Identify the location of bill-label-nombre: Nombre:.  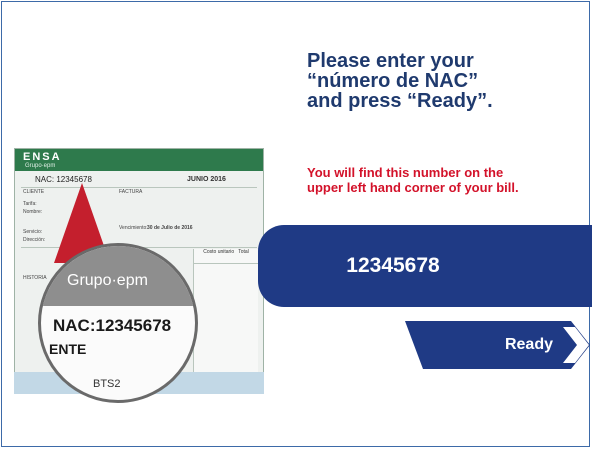
(33, 212).